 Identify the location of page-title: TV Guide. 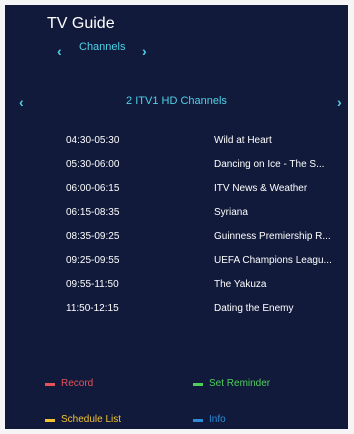
(81, 23).